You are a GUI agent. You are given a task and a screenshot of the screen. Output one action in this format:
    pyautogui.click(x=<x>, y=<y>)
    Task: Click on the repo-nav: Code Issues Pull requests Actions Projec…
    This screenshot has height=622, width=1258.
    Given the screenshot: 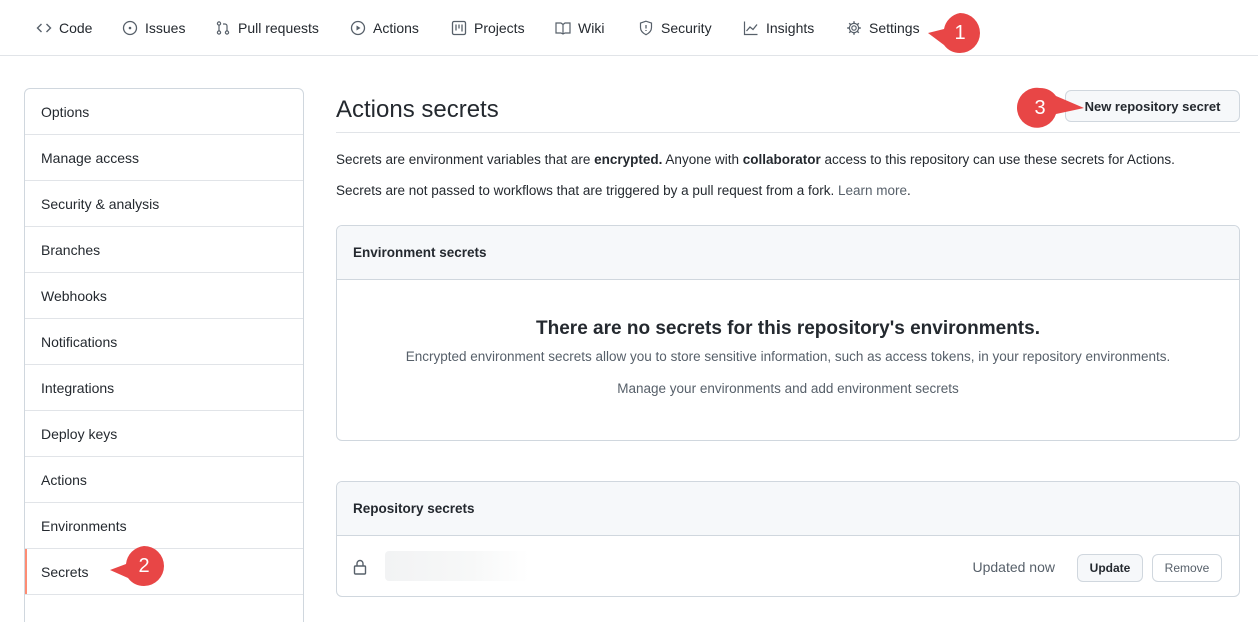 What is the action you would take?
    pyautogui.click(x=629, y=28)
    